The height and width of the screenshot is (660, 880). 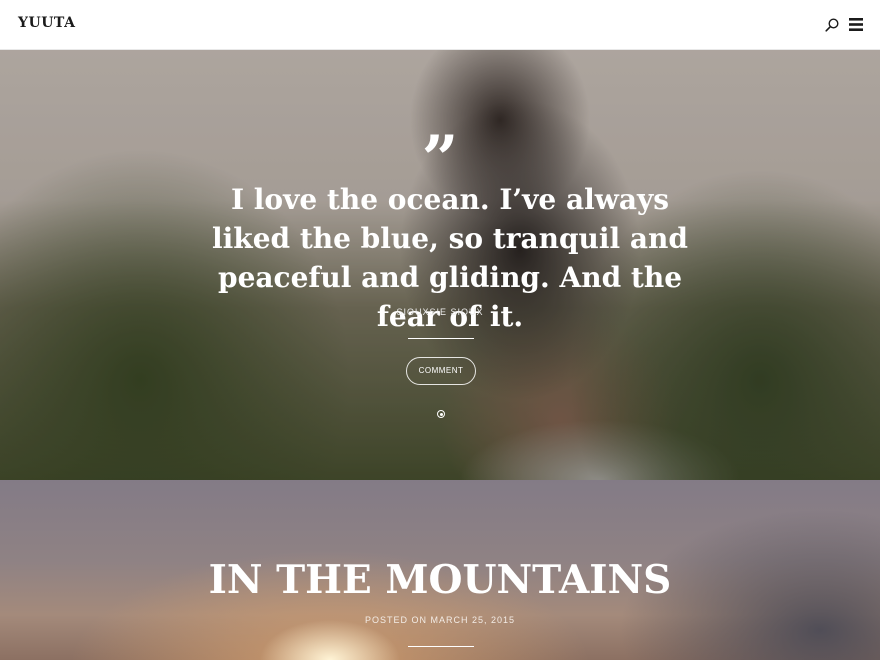 What do you see at coordinates (856, 24) in the screenshot?
I see `hamburger-menu-icon` at bounding box center [856, 24].